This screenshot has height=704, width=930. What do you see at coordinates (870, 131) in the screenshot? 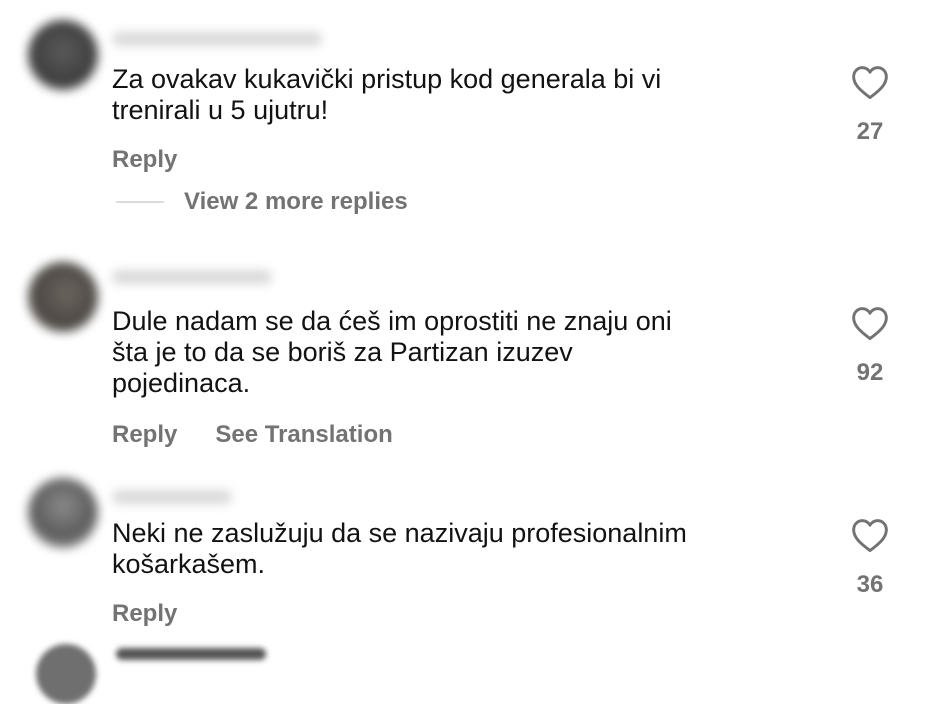
I see `like-count: 27` at bounding box center [870, 131].